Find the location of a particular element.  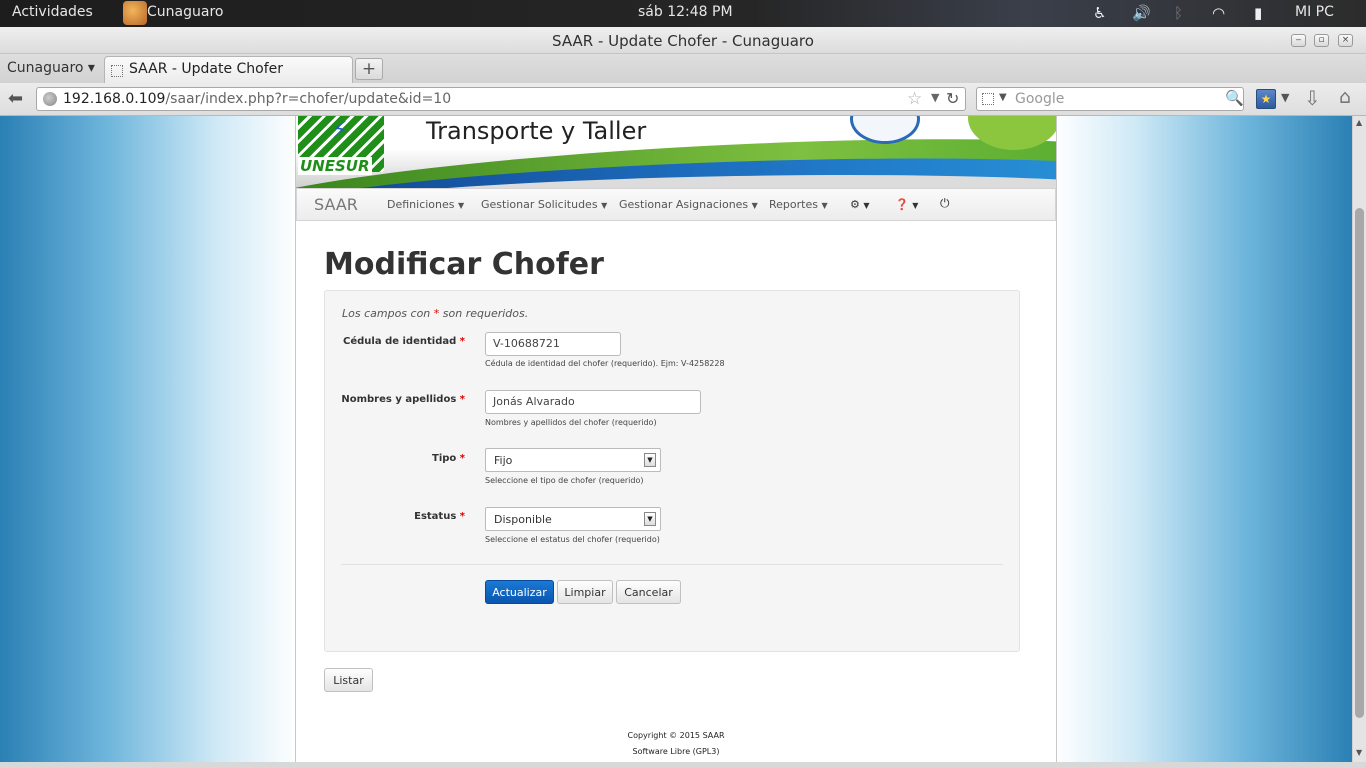

footer-copyright: Copyright © 2015 SAAR is located at coordinates (676, 735).